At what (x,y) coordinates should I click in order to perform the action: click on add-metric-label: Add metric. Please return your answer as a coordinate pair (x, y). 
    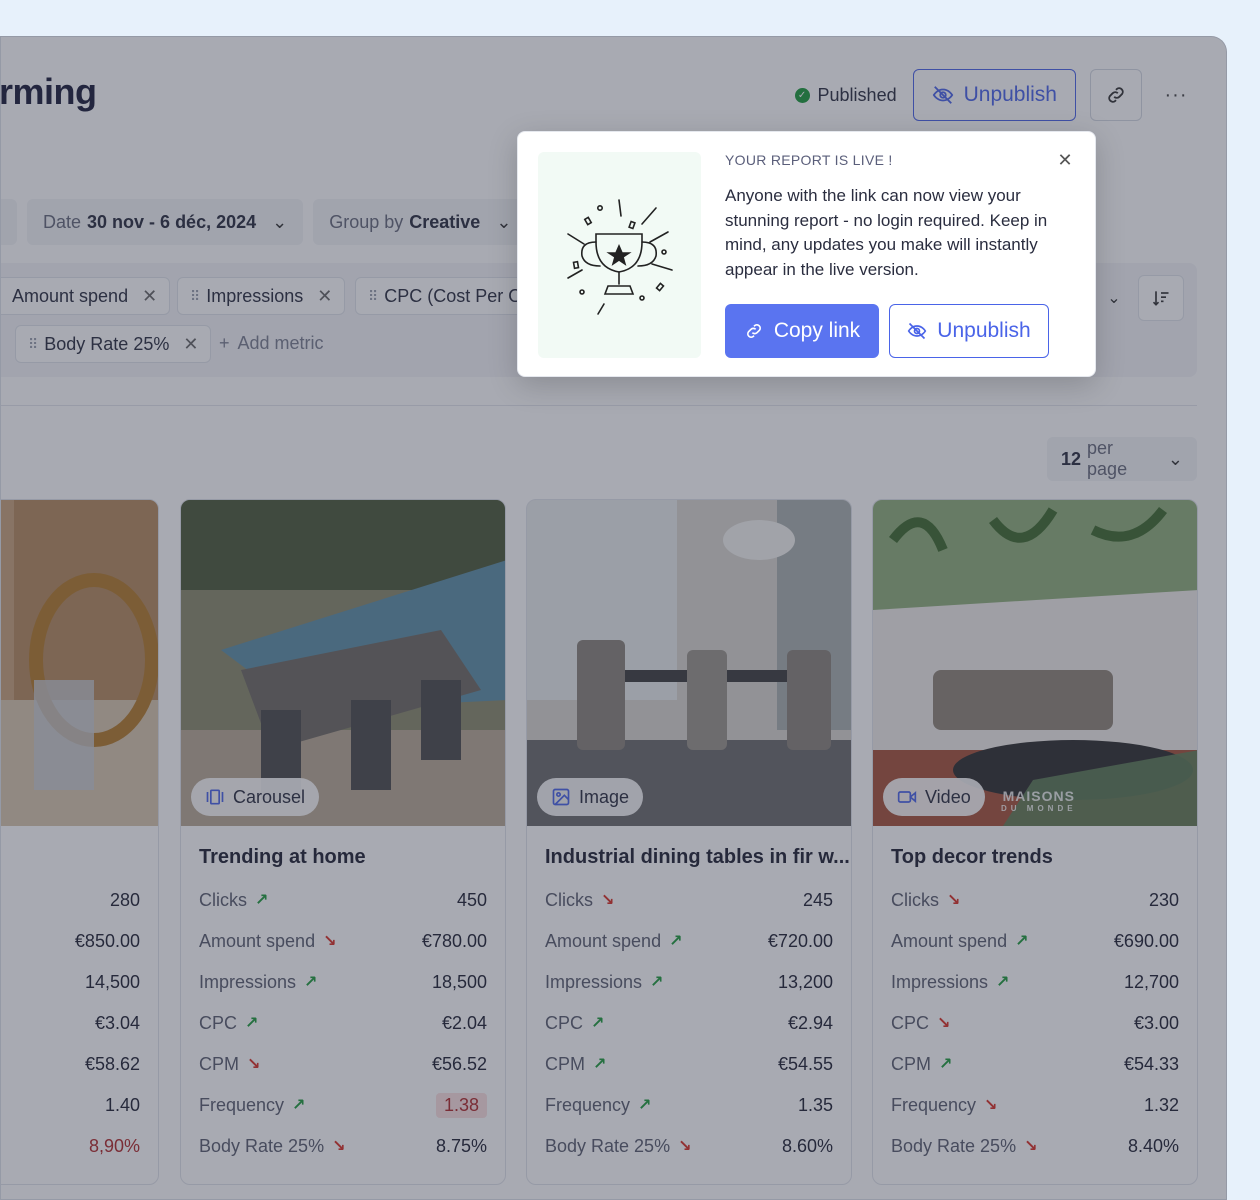
    Looking at the image, I should click on (280, 343).